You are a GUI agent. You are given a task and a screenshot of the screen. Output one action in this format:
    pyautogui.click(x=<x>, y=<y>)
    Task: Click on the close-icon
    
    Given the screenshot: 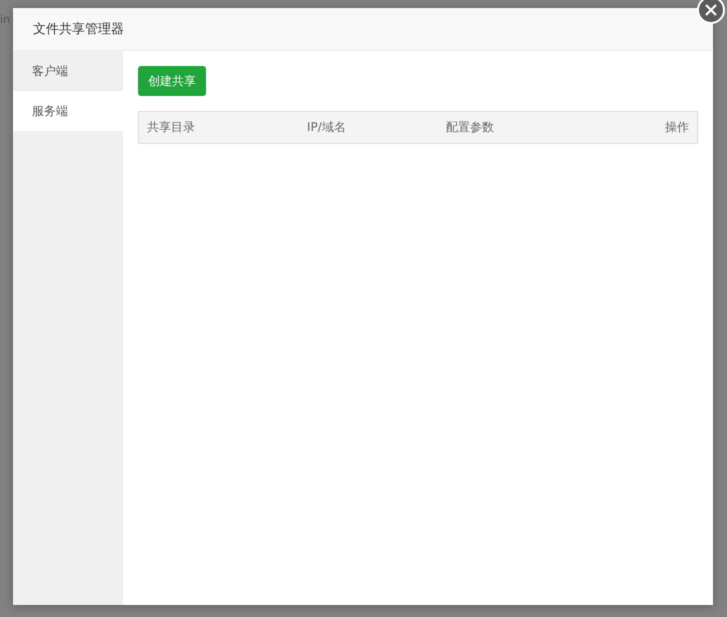 What is the action you would take?
    pyautogui.click(x=711, y=10)
    